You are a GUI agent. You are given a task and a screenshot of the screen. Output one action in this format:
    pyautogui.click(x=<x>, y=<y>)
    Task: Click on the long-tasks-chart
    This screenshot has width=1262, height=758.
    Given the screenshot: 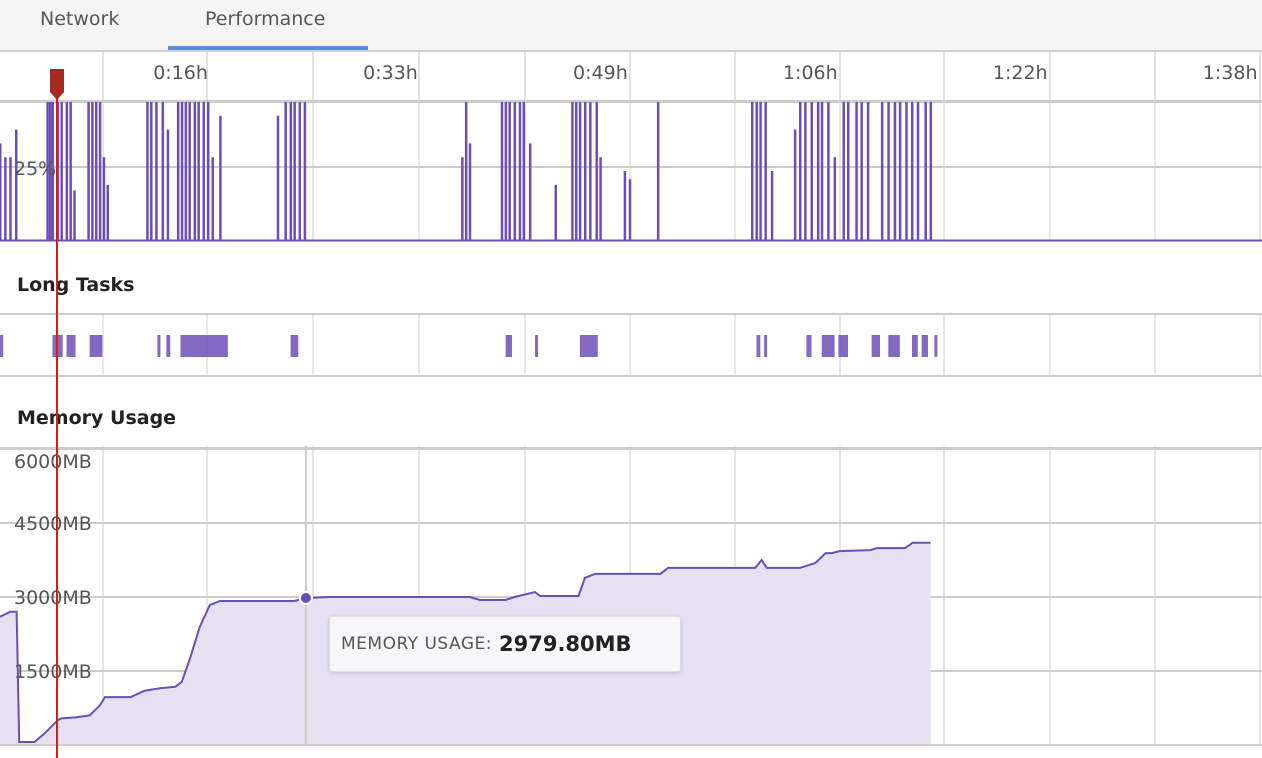 What is the action you would take?
    pyautogui.click(x=631, y=345)
    